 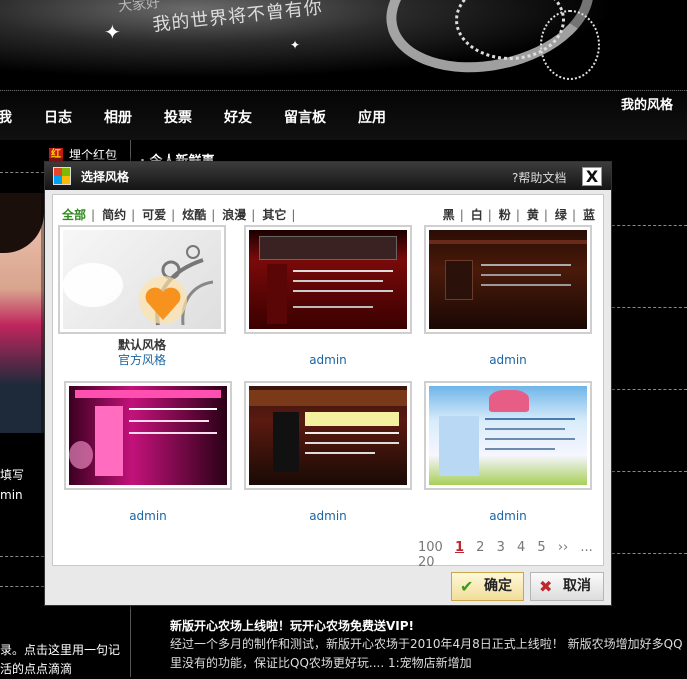 What do you see at coordinates (154, 215) in the screenshot?
I see `filter-cute: 可爱` at bounding box center [154, 215].